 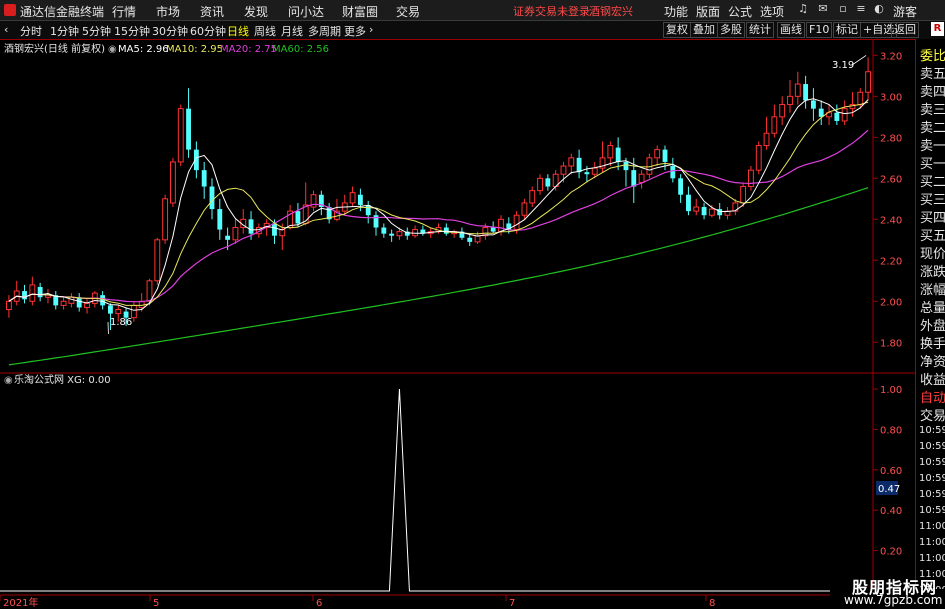 I want to click on square-icon: ▫, so click(x=843, y=9).